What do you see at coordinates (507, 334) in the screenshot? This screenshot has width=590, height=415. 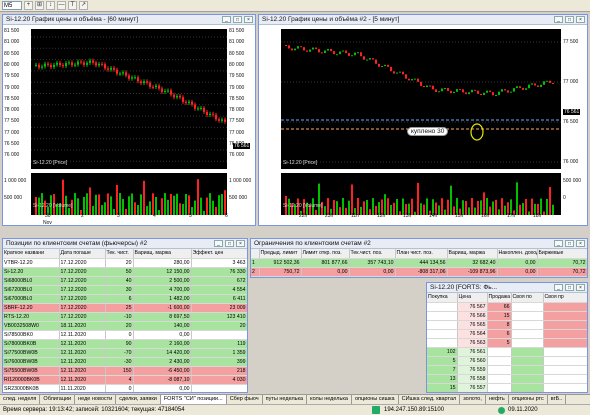 I see `quote-row: 76 564 6` at bounding box center [507, 334].